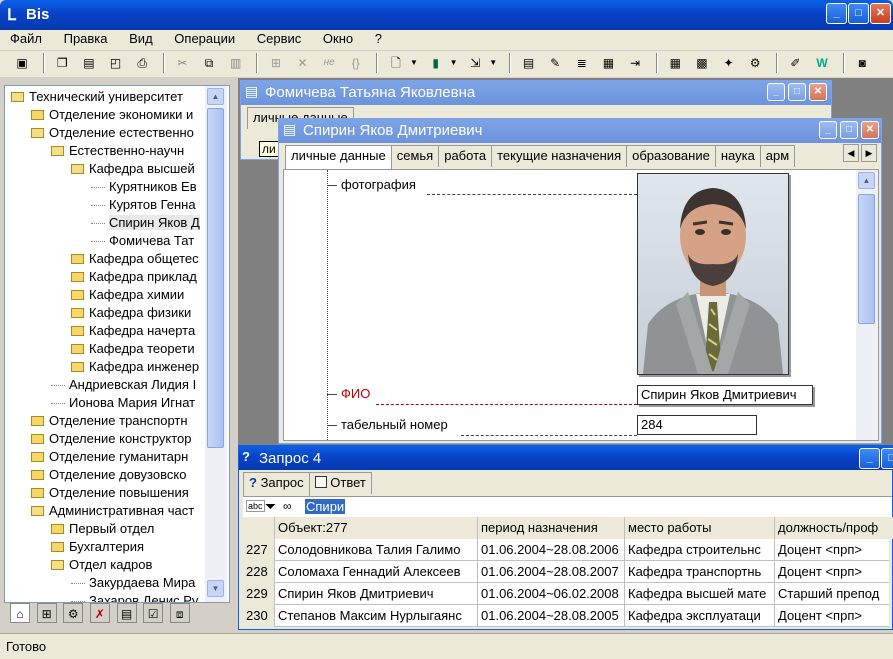 The width and height of the screenshot is (893, 659). What do you see at coordinates (862, 63) in the screenshot?
I see `camera-icon: ◙` at bounding box center [862, 63].